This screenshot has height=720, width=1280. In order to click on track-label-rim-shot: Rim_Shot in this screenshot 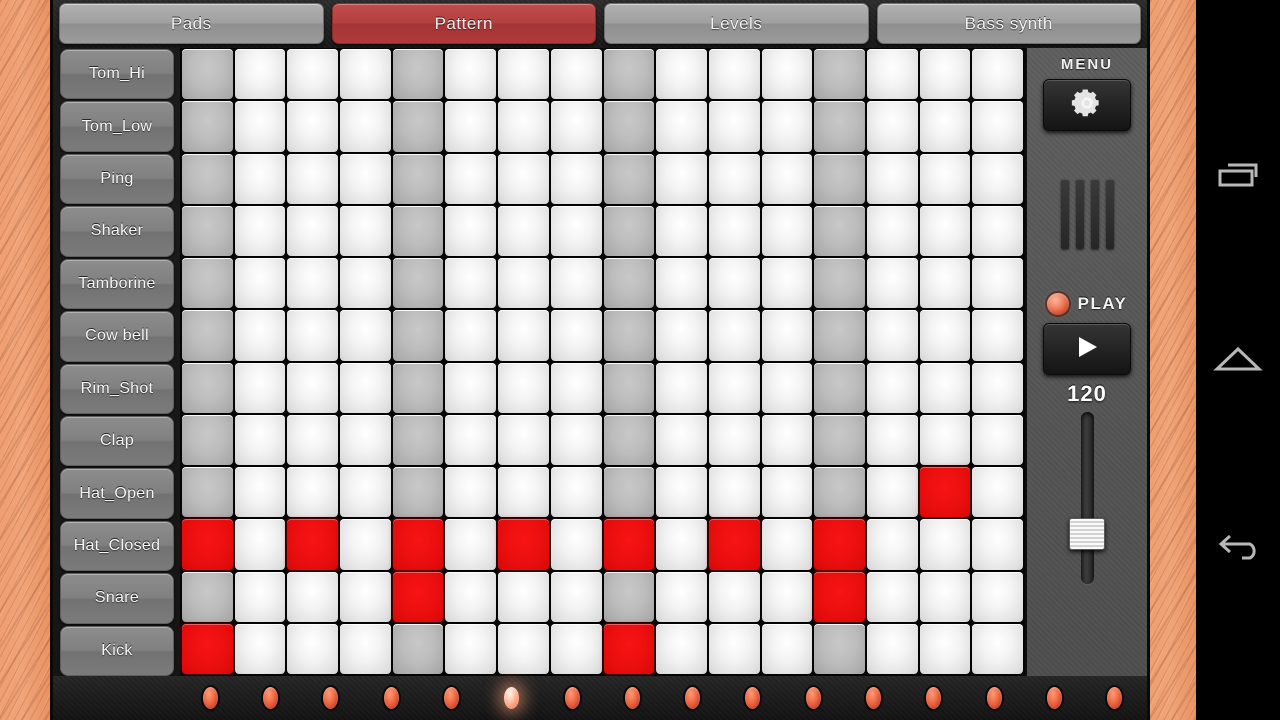, I will do `click(117, 388)`.